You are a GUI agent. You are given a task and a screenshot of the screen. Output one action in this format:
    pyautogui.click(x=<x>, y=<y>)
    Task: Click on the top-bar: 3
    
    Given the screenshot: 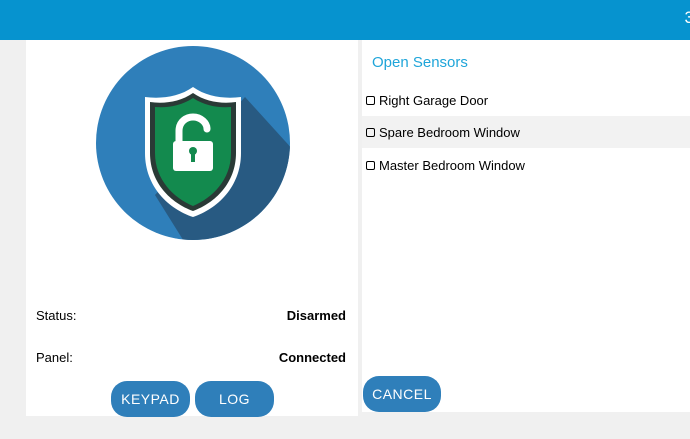 What is the action you would take?
    pyautogui.click(x=345, y=20)
    